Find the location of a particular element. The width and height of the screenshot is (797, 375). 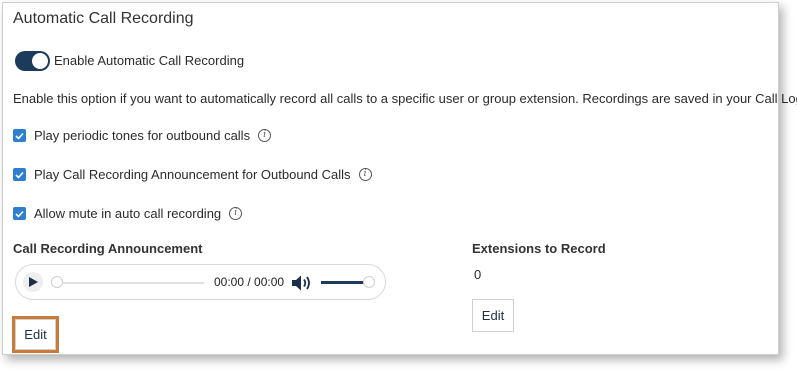

volume-slider is located at coordinates (348, 282).